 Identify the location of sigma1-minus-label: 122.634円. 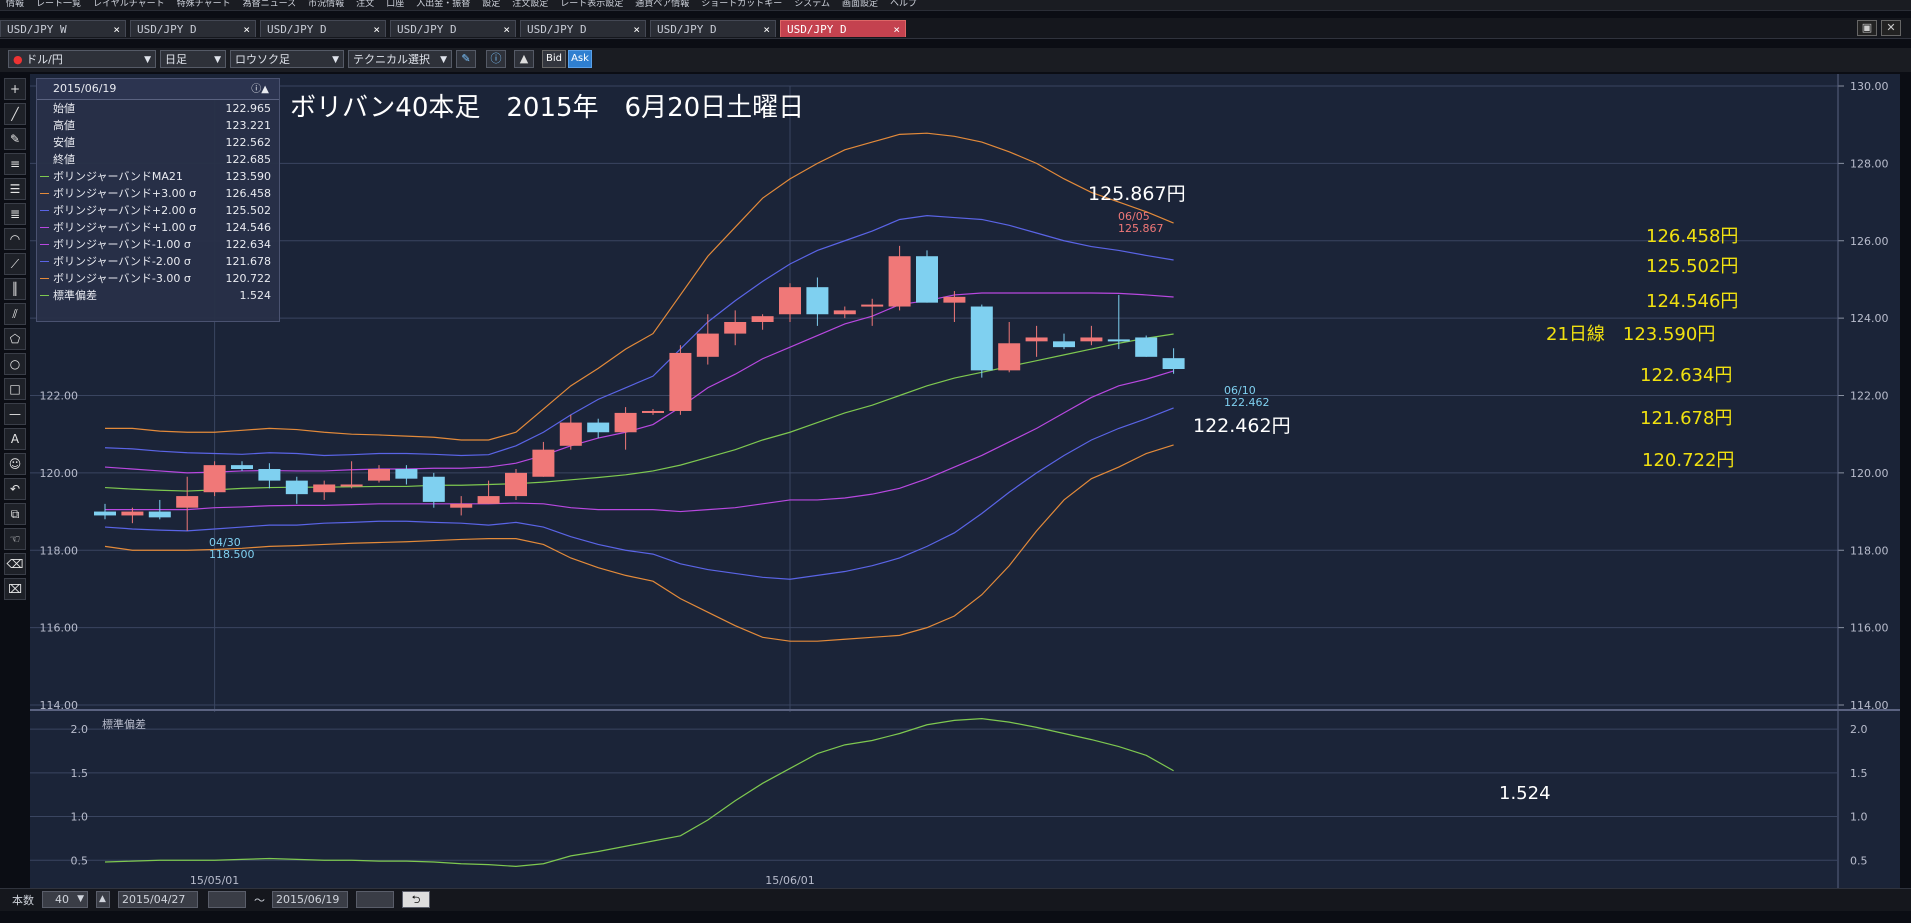
(1686, 375).